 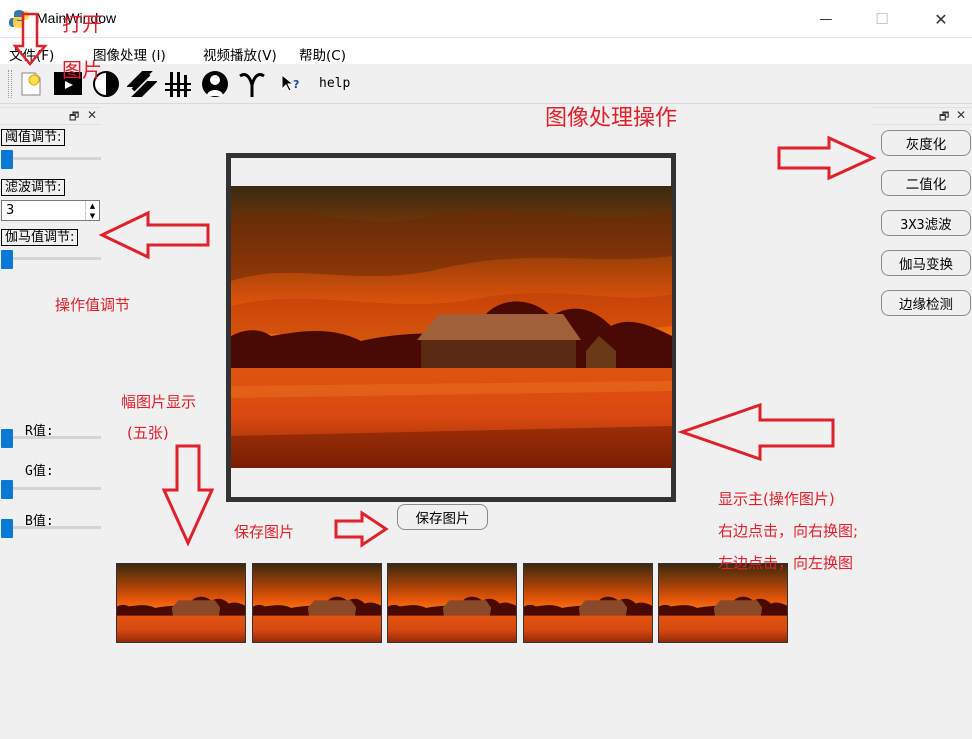 What do you see at coordinates (361, 529) in the screenshot?
I see `arrow-right-save` at bounding box center [361, 529].